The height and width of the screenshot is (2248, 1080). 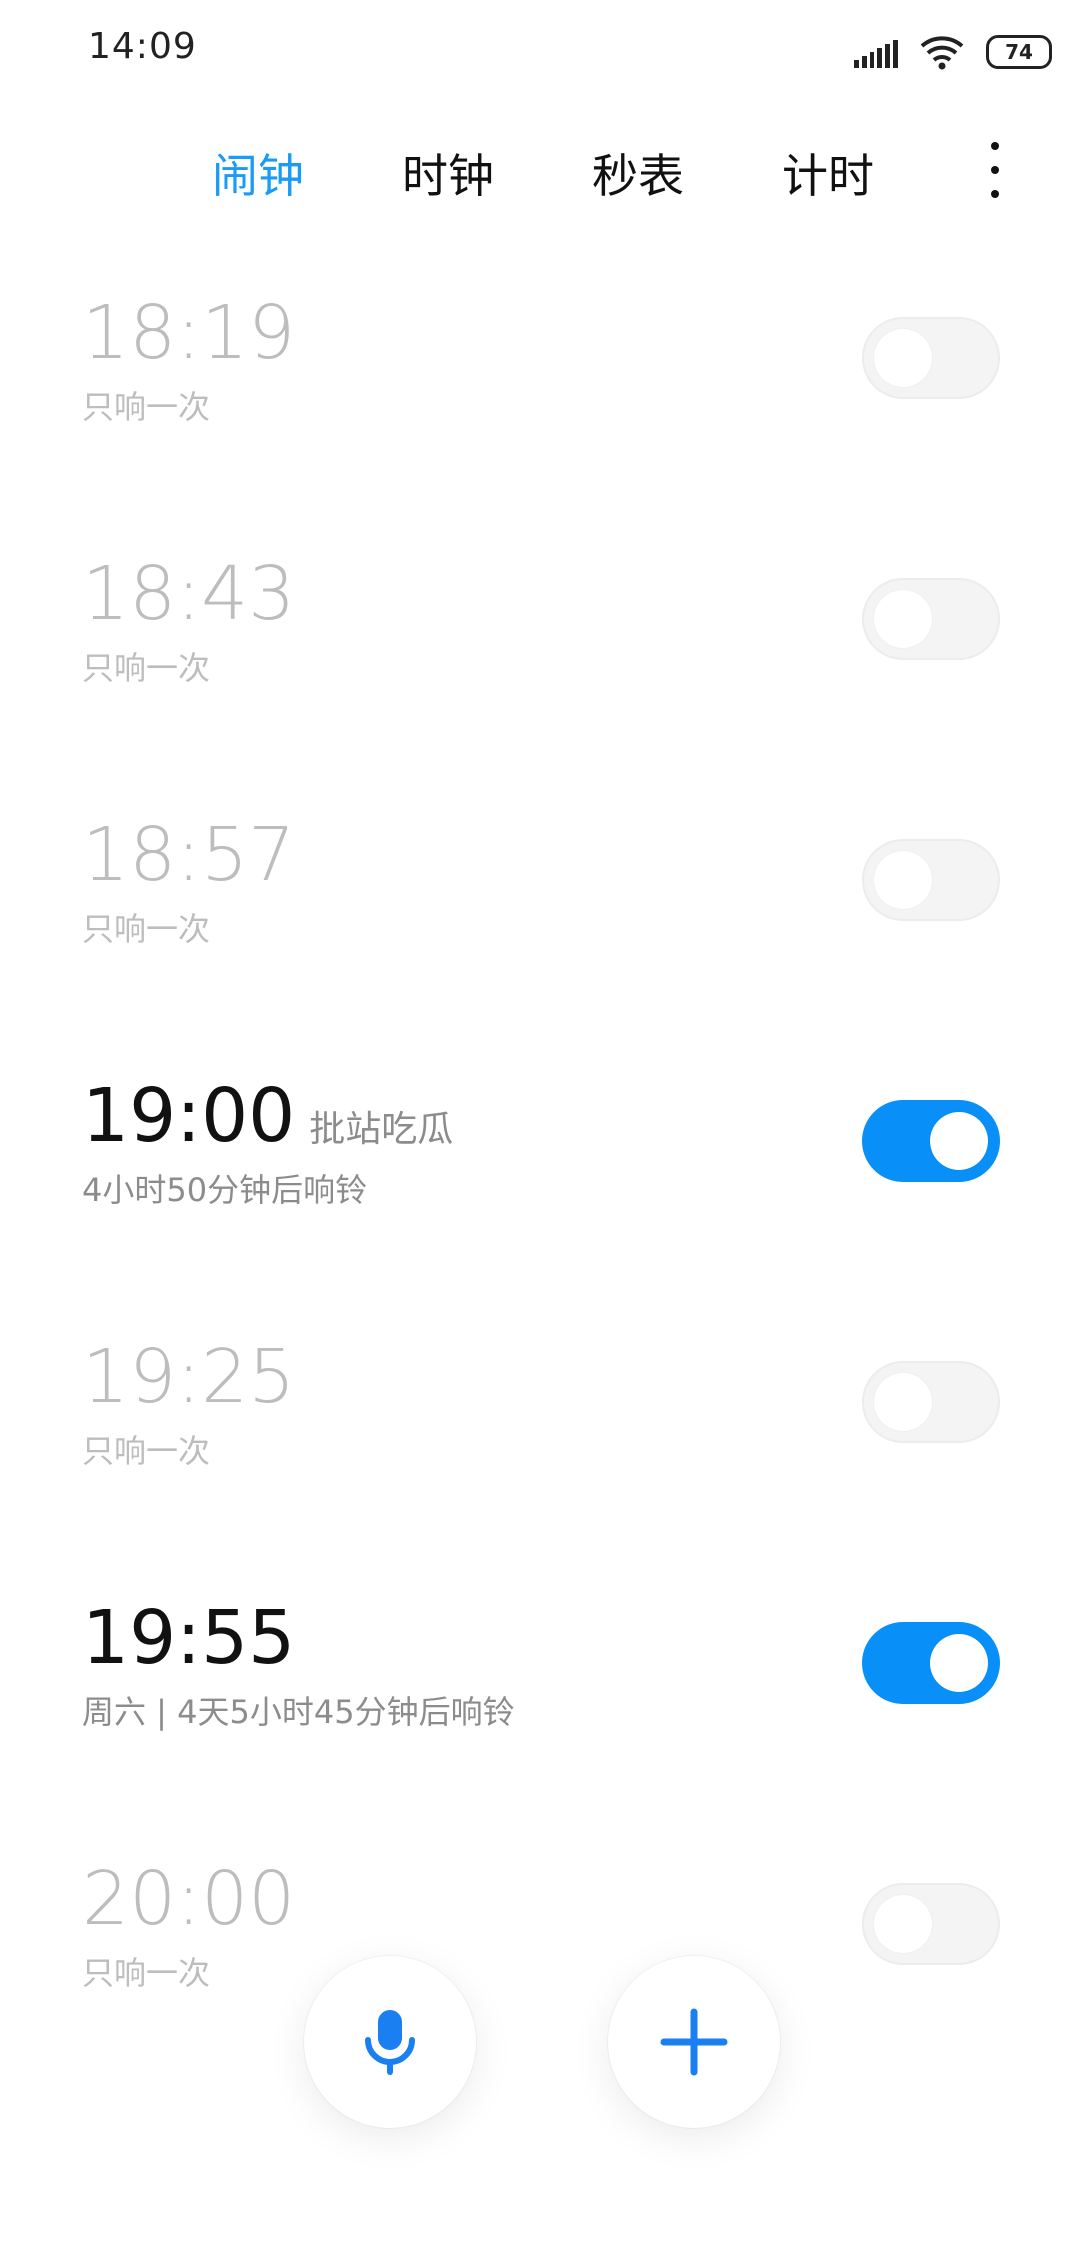 I want to click on alarm-time: 18:57, so click(x=189, y=855).